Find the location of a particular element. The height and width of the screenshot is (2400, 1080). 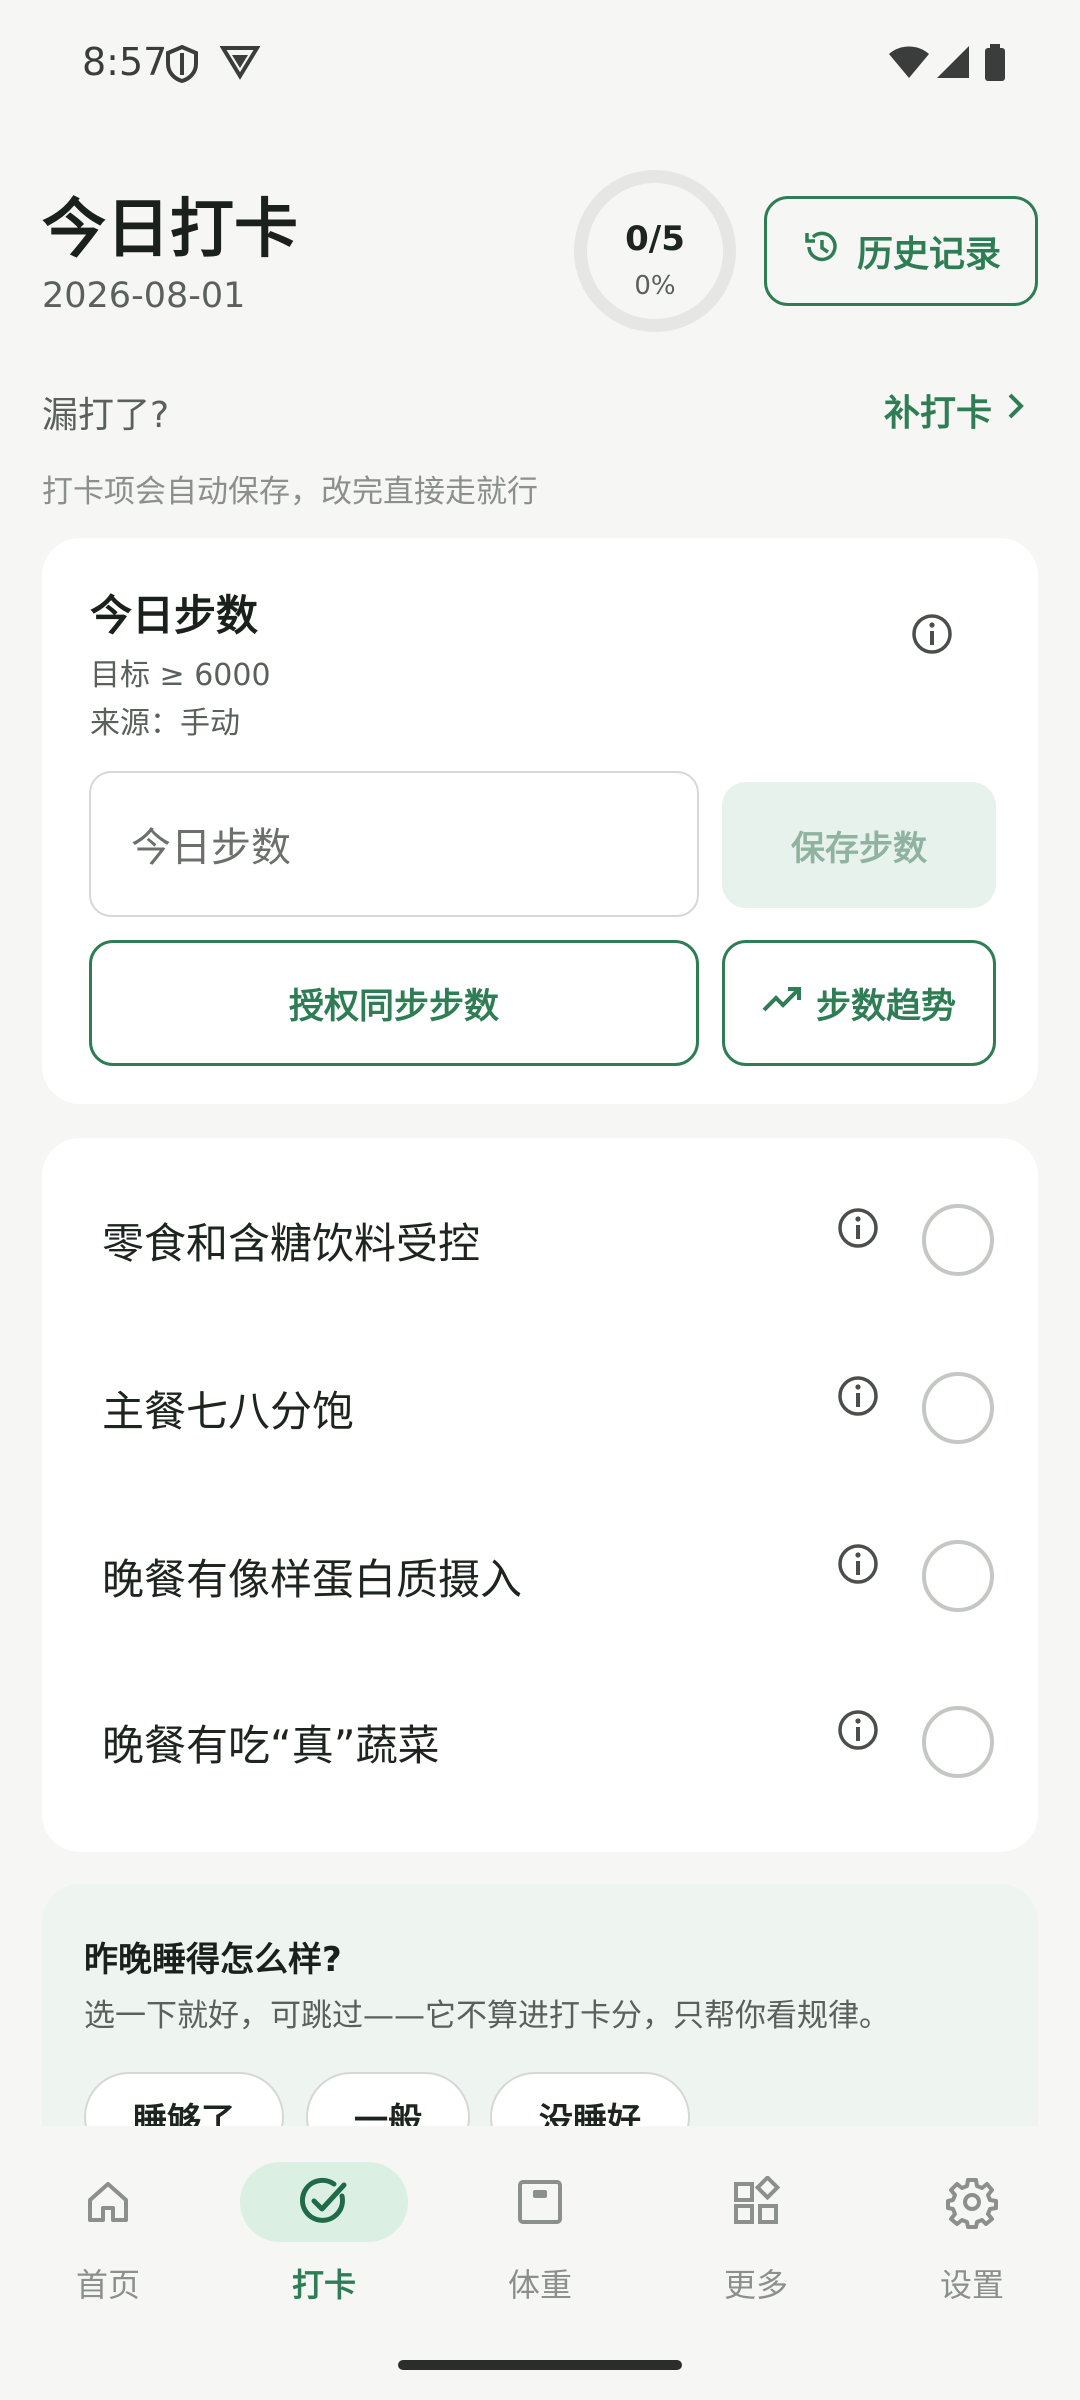

status-time: 8:57 is located at coordinates (125, 62).